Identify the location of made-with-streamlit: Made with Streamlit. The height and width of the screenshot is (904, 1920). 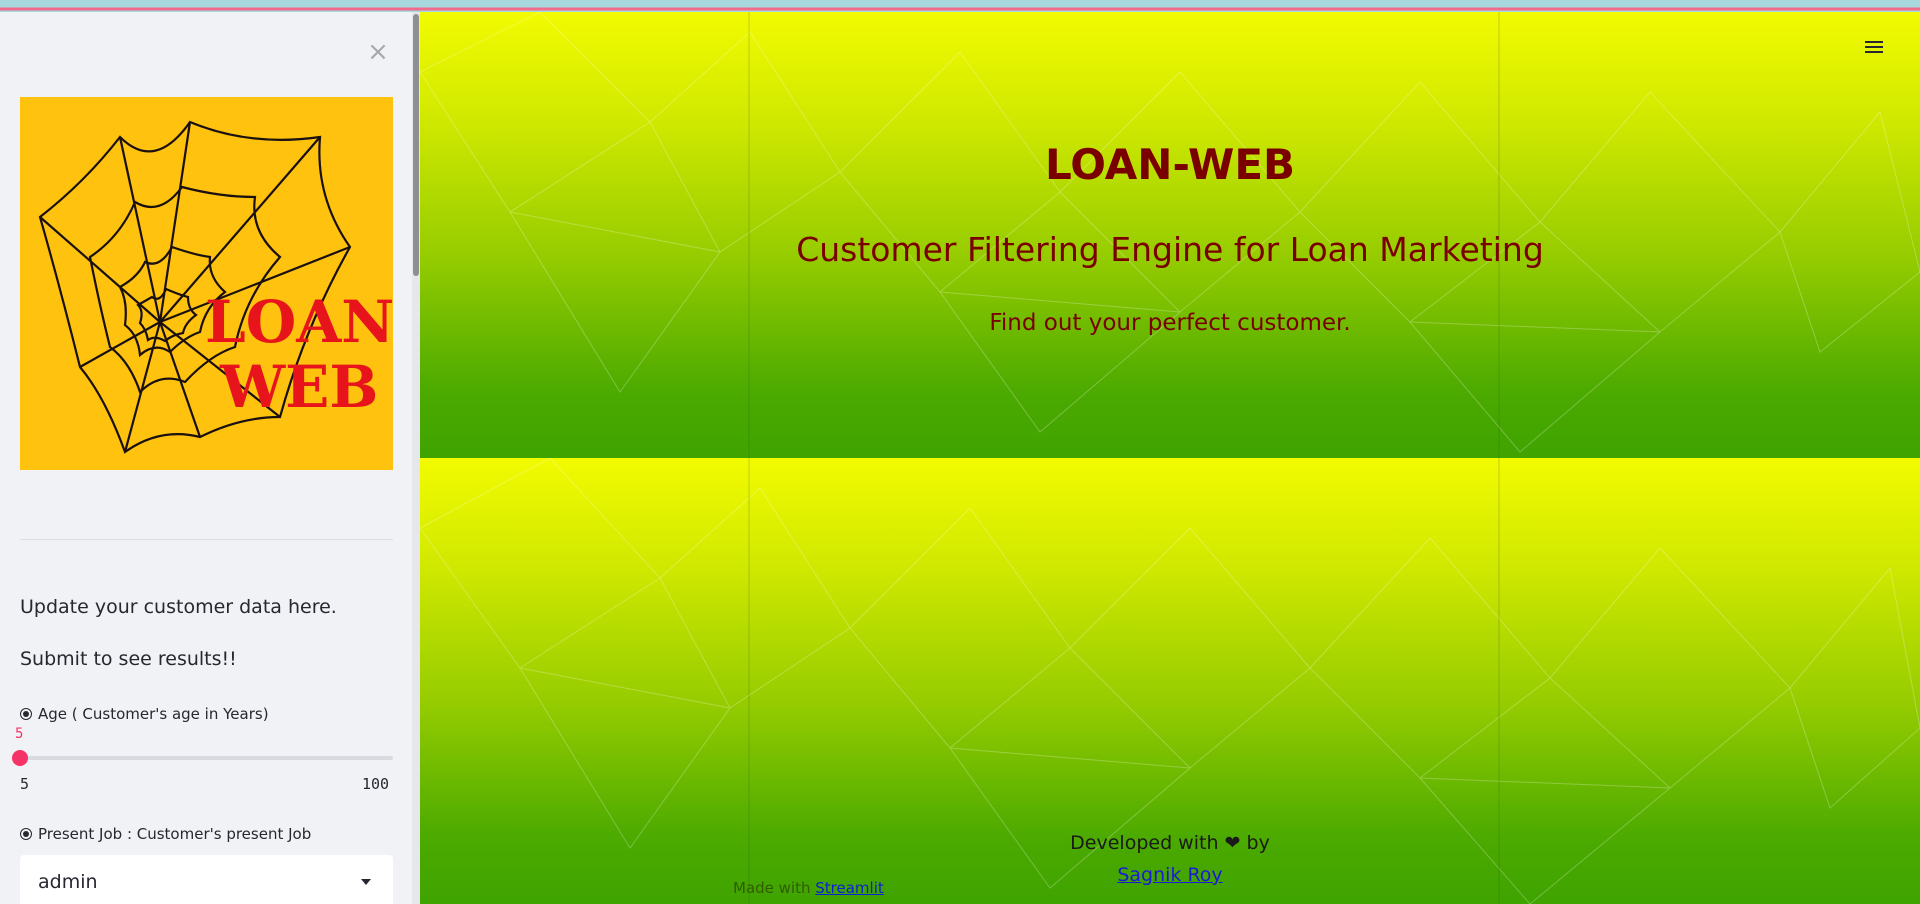
(808, 888).